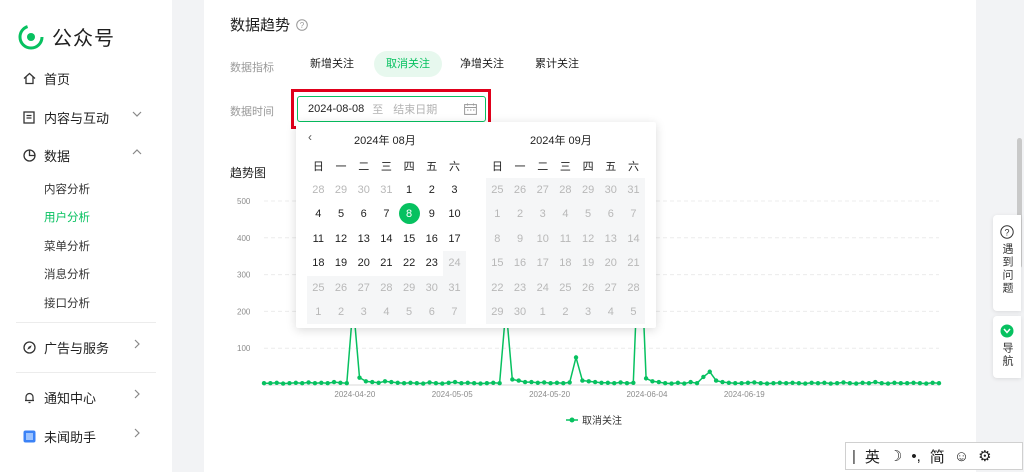 This screenshot has height=472, width=1024. Describe the element at coordinates (341, 263) in the screenshot. I see `calendar-day-cell: 19` at that location.